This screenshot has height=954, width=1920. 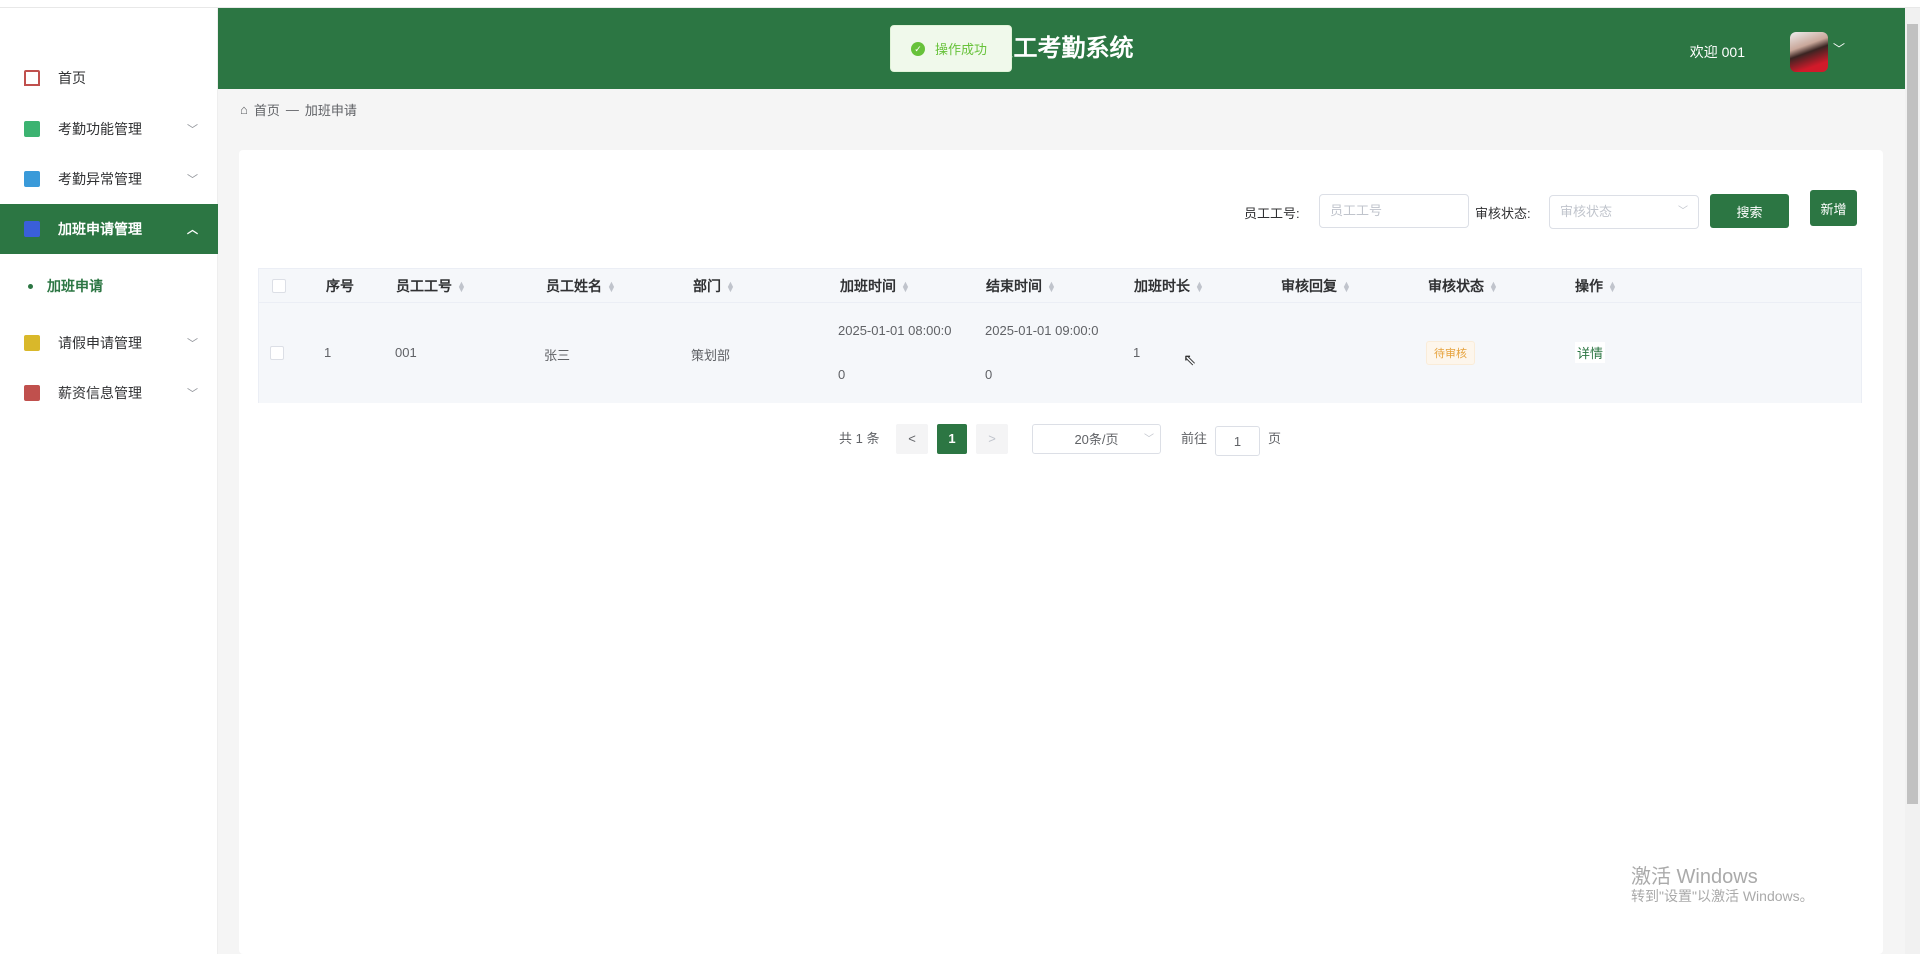 I want to click on breadcrumb-home: 首页, so click(x=267, y=109).